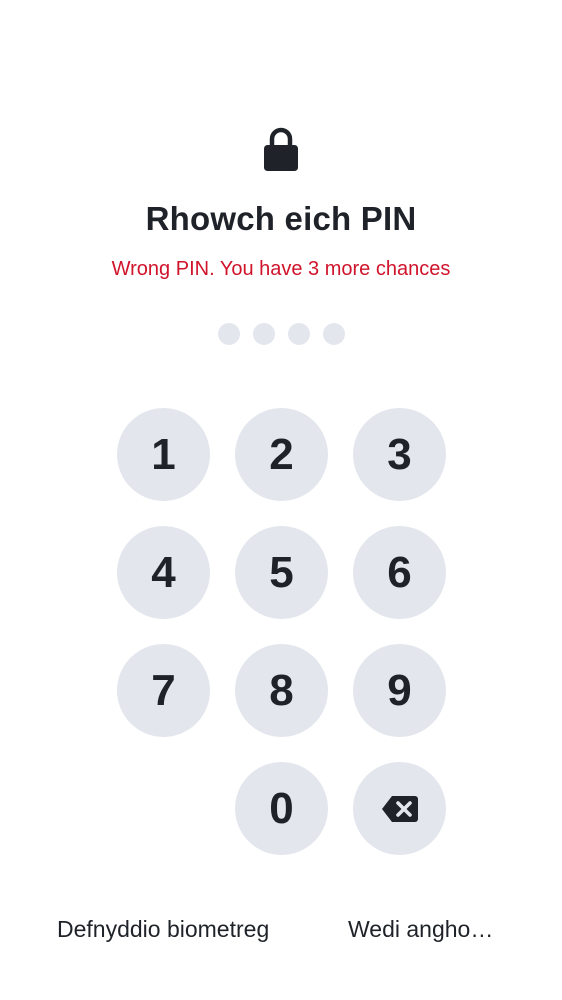  What do you see at coordinates (163, 690) in the screenshot?
I see `key-7-button: 7` at bounding box center [163, 690].